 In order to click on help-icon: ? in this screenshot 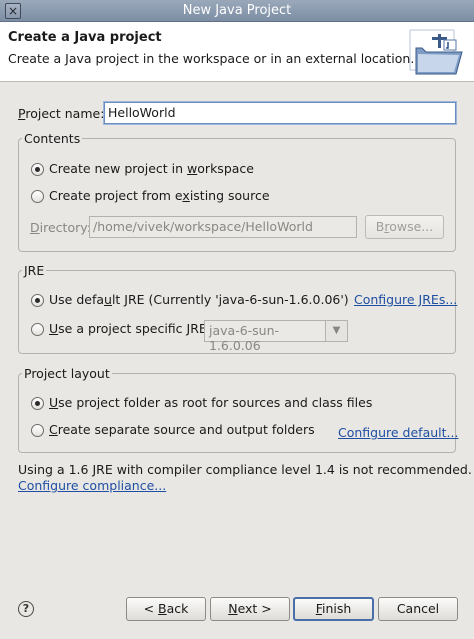, I will do `click(26, 609)`.